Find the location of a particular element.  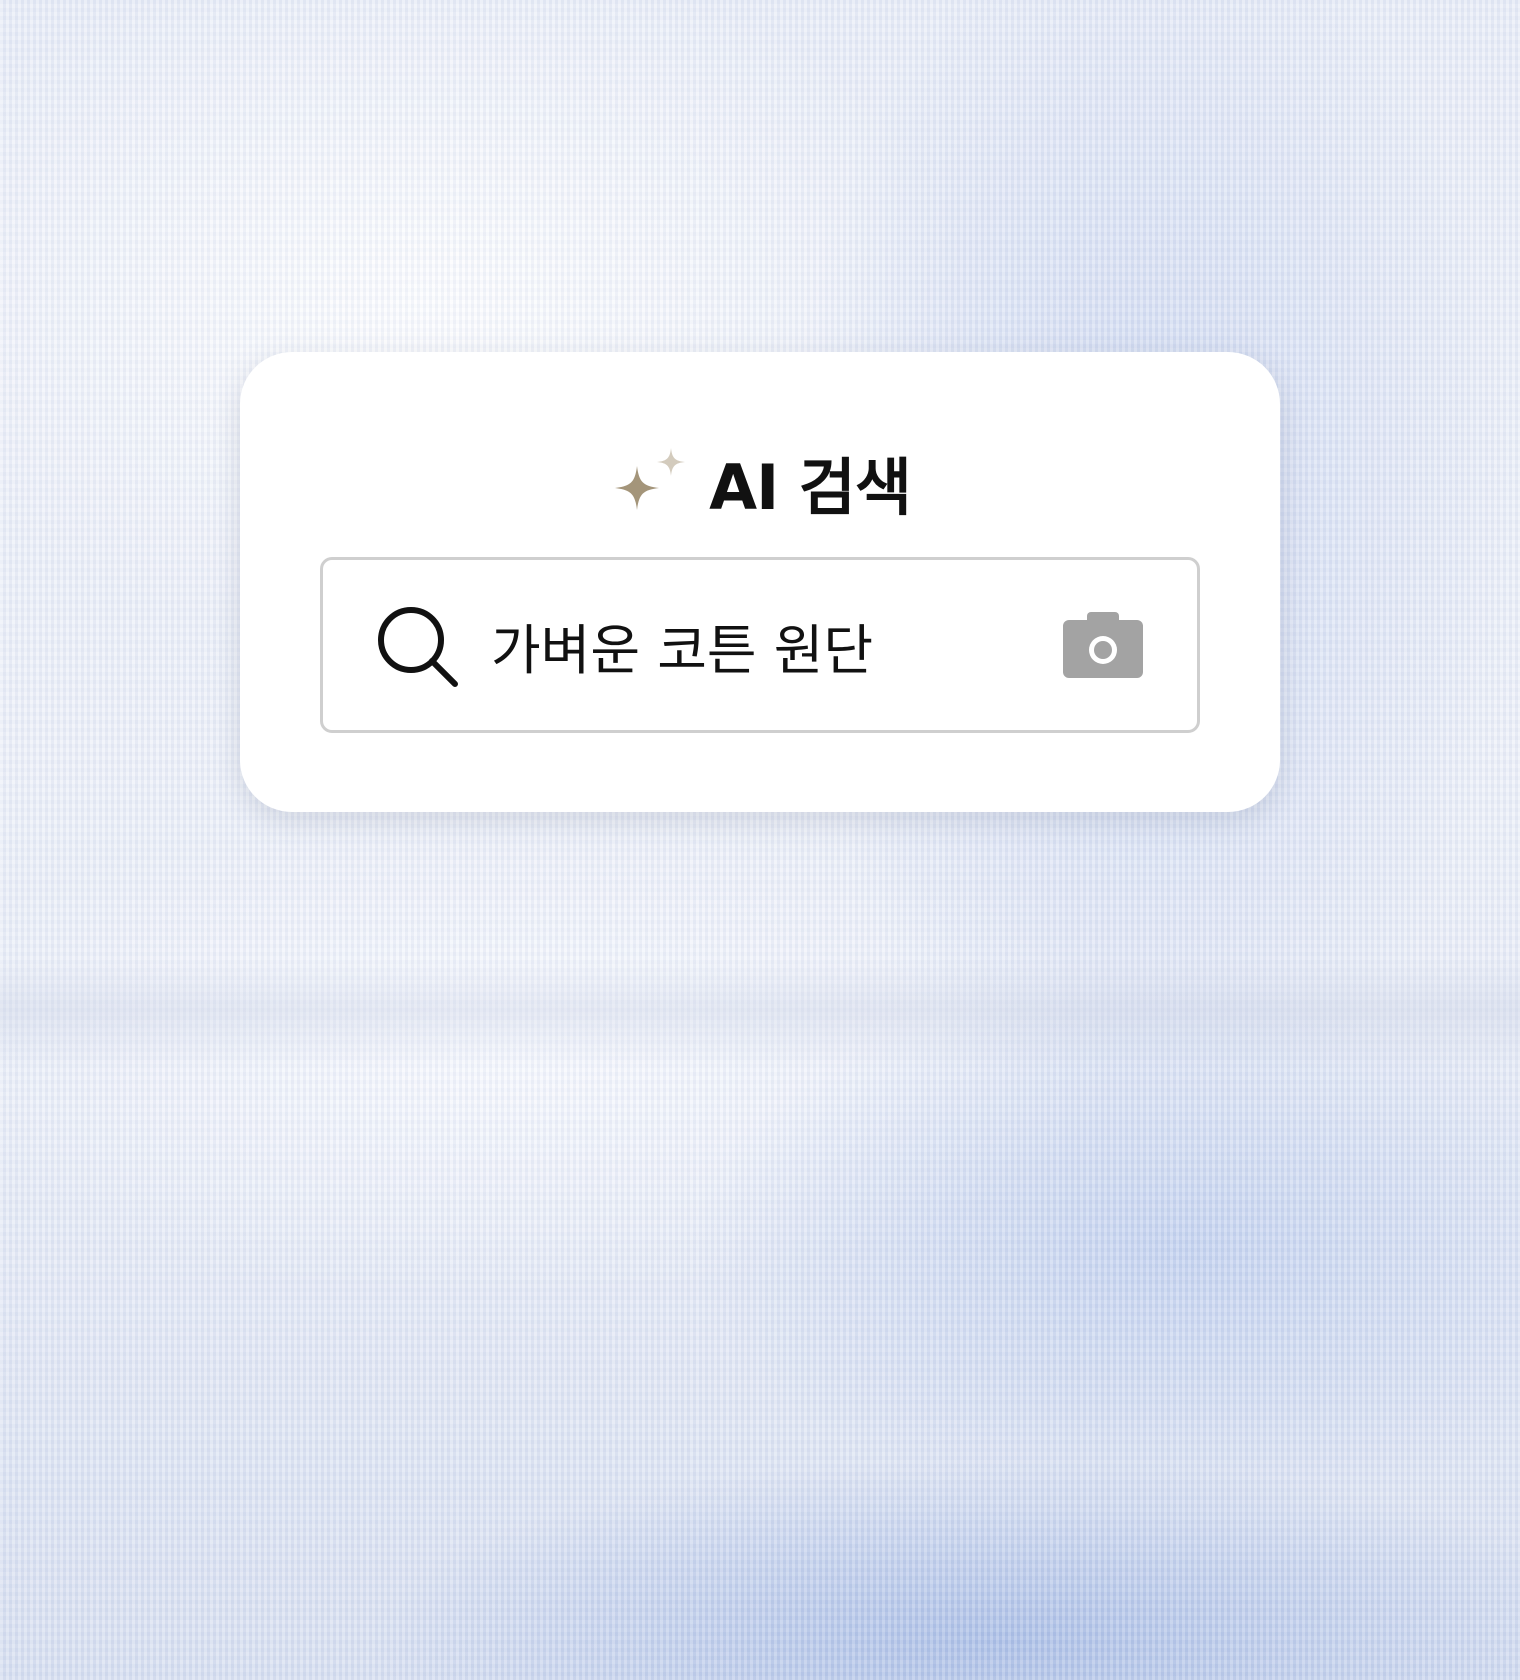

camera-icon is located at coordinates (1103, 645).